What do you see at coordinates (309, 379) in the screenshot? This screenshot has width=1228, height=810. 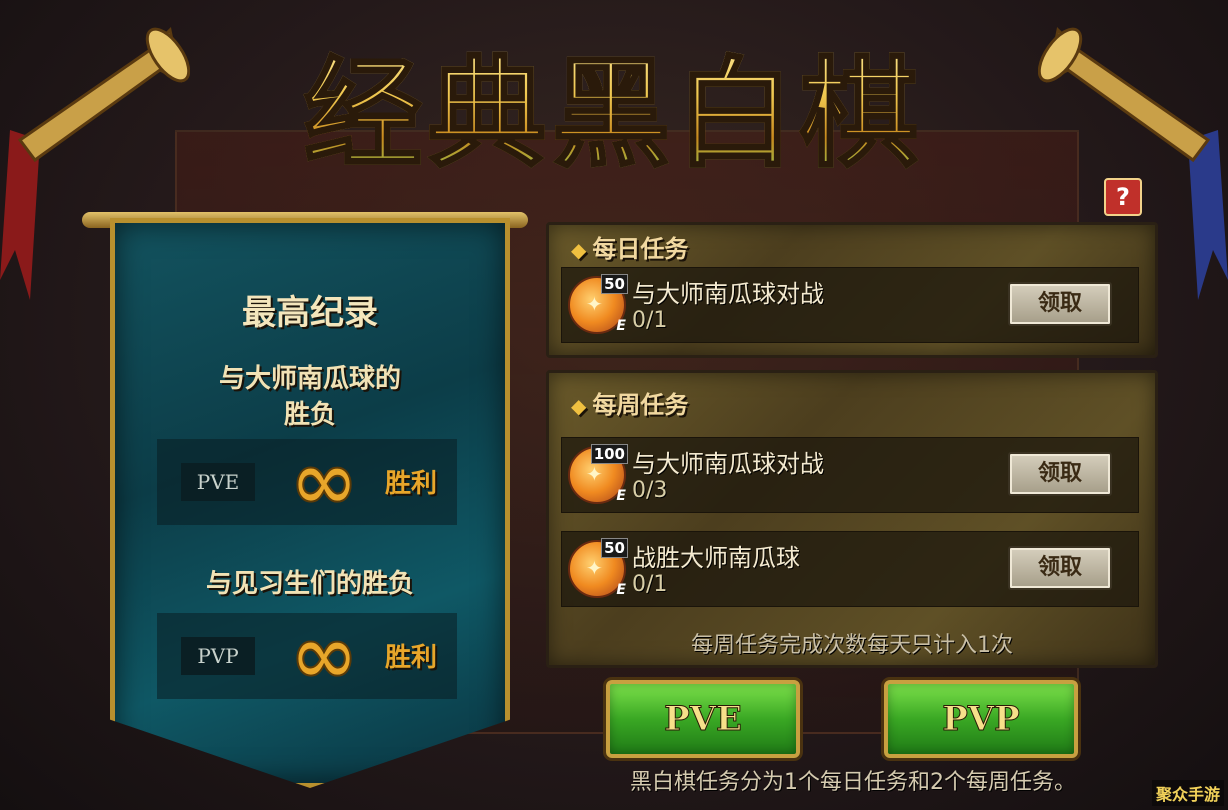 I see `vs-master-line1: 与大师南瓜球的` at bounding box center [309, 379].